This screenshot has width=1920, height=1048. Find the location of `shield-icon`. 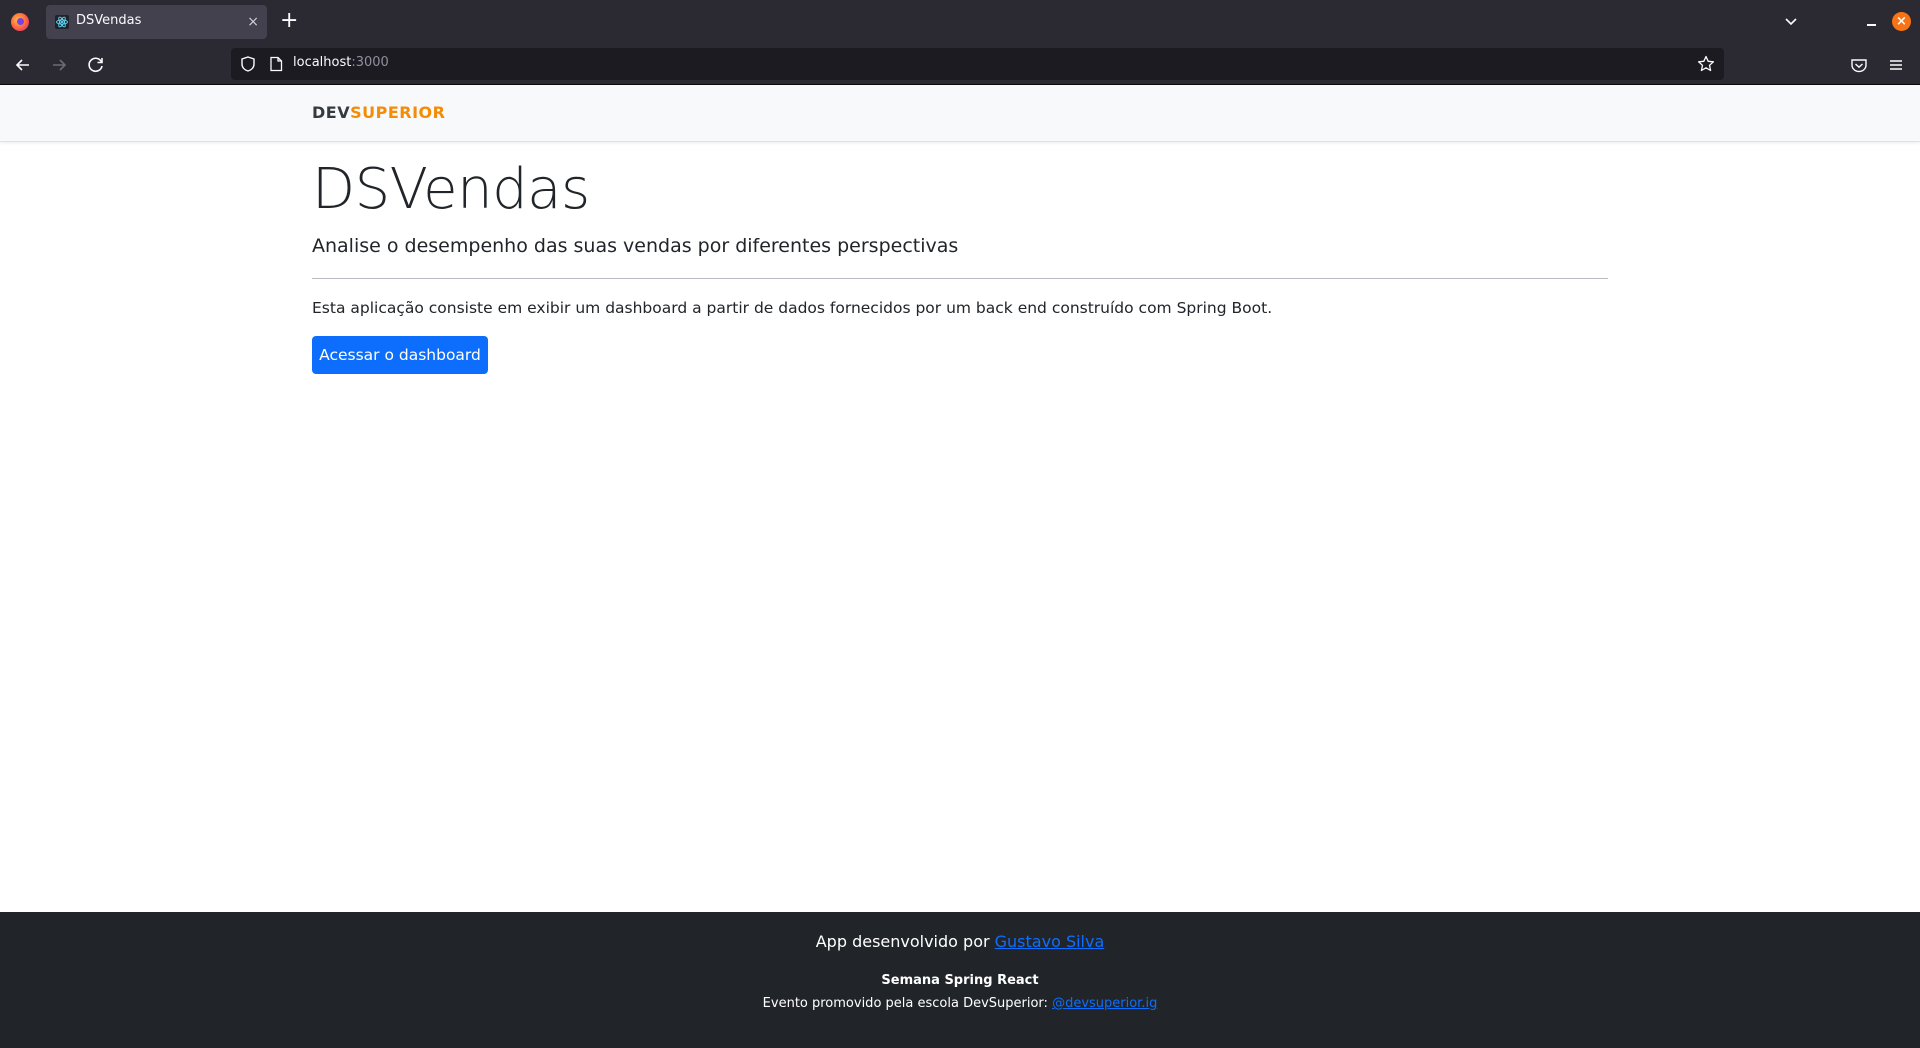

shield-icon is located at coordinates (248, 64).